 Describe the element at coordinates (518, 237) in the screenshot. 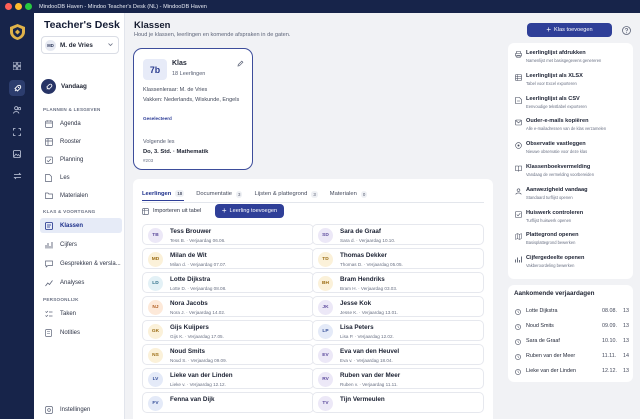

I see `map-icon` at that location.